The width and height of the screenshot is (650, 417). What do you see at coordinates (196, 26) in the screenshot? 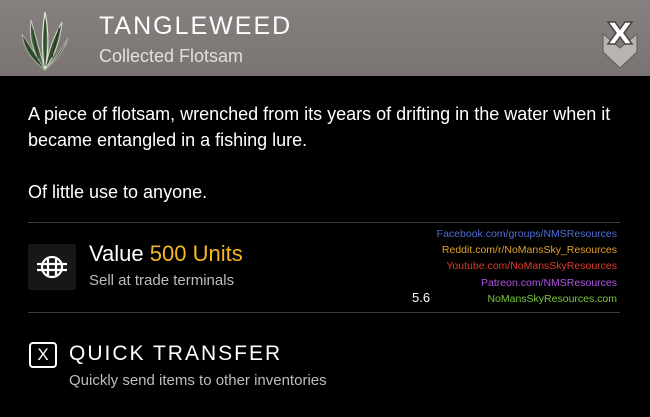
I see `item-title: TANGLEWEED` at bounding box center [196, 26].